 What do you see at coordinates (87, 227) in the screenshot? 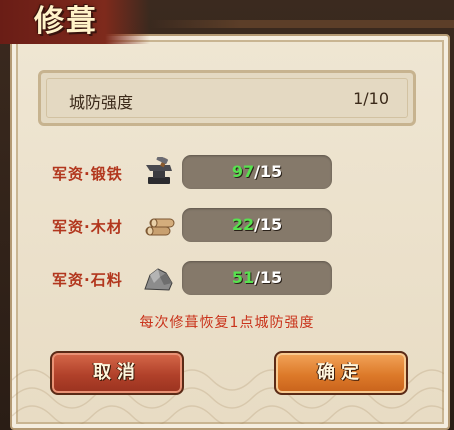
I see `resource-label: 军资·木材` at bounding box center [87, 227].